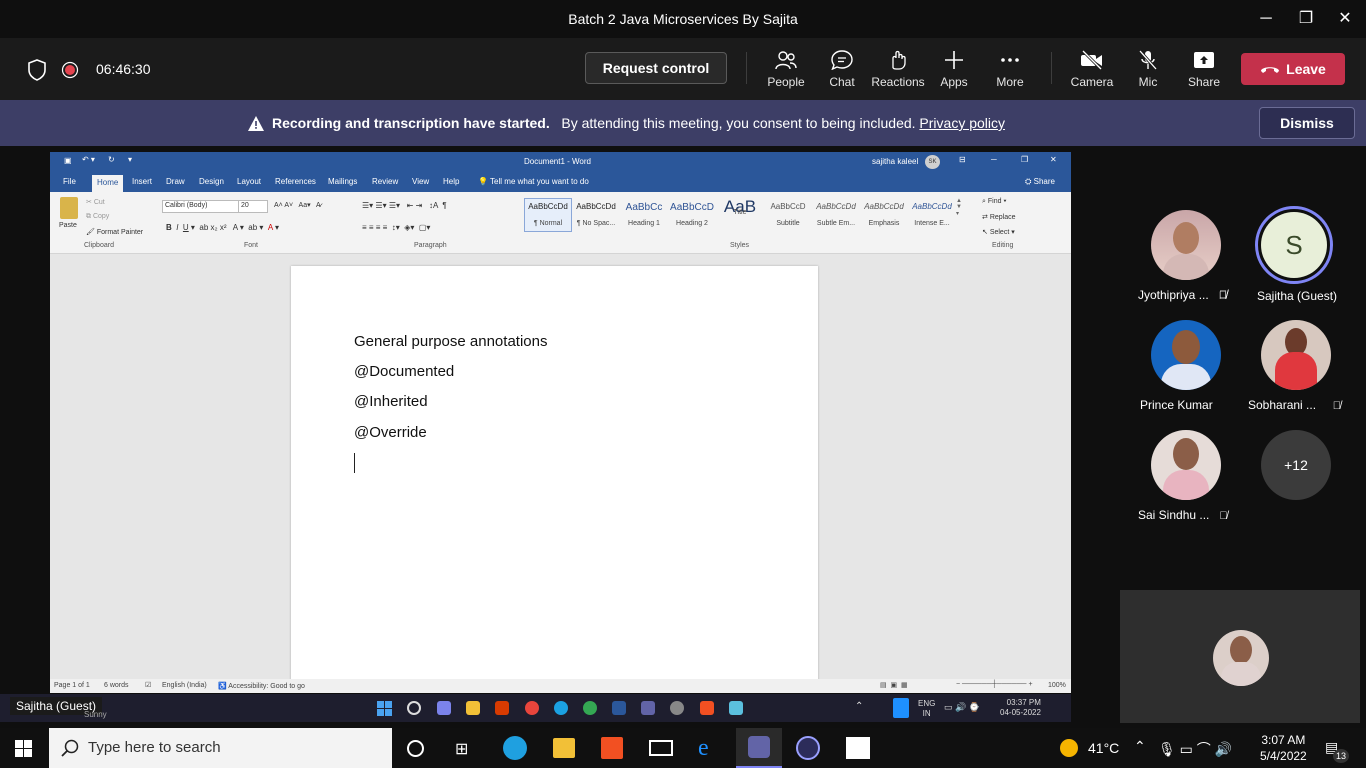  What do you see at coordinates (253, 206) in the screenshot?
I see `font-size-box: 20` at bounding box center [253, 206].